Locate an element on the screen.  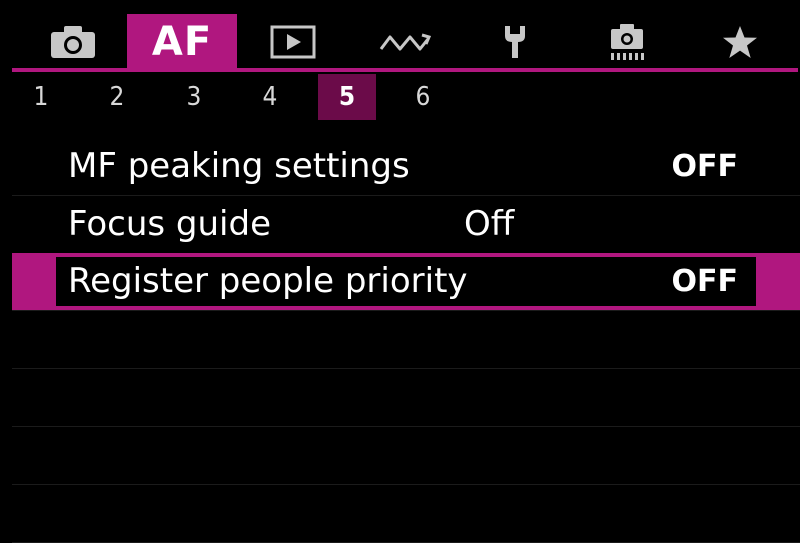
tab-playback is located at coordinates (293, 42).